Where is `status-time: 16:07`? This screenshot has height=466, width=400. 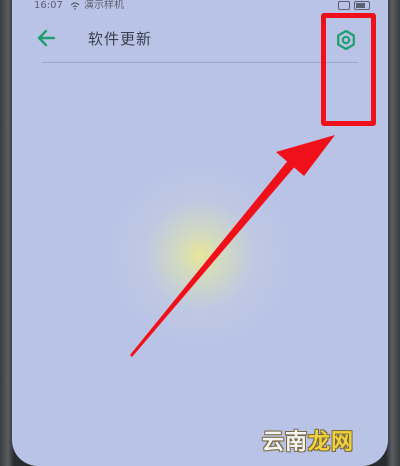 status-time: 16:07 is located at coordinates (48, 5).